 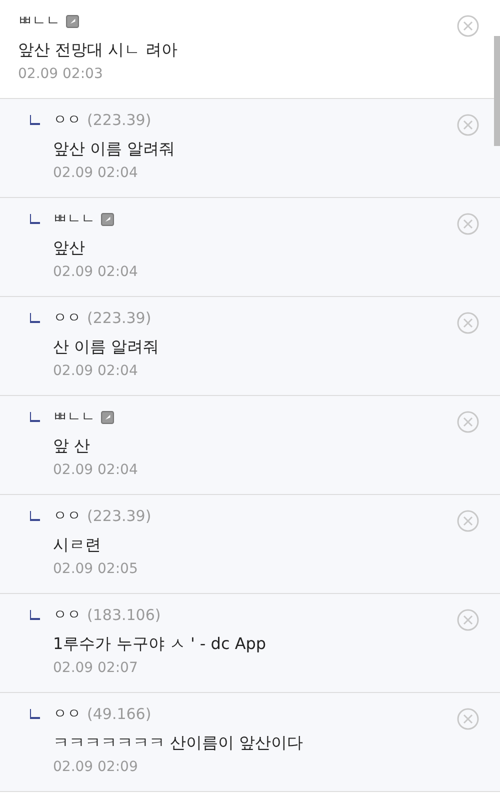 I want to click on comment-text: 산 이름 알려줘, so click(x=106, y=347).